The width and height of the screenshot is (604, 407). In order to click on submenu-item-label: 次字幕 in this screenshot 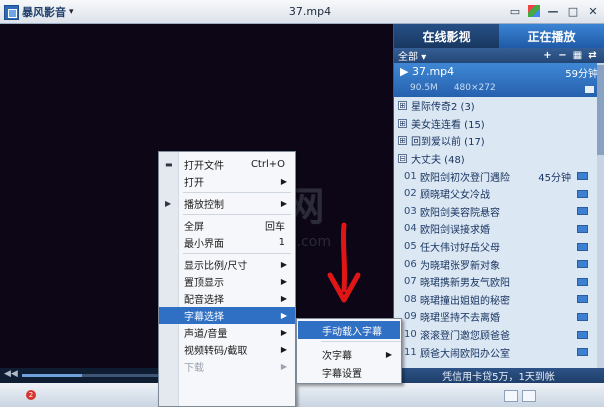, I will do `click(337, 356)`.